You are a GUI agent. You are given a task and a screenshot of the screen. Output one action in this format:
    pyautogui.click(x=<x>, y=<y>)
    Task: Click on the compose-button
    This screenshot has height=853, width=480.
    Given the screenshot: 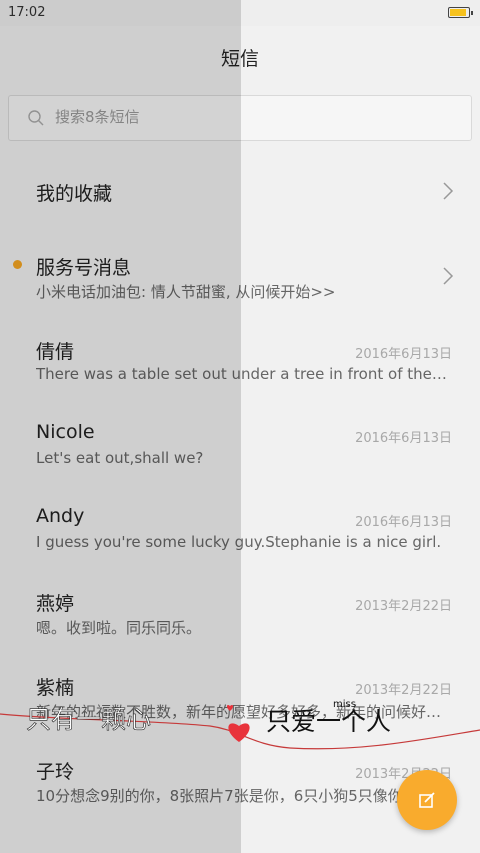 What is the action you would take?
    pyautogui.click(x=427, y=800)
    